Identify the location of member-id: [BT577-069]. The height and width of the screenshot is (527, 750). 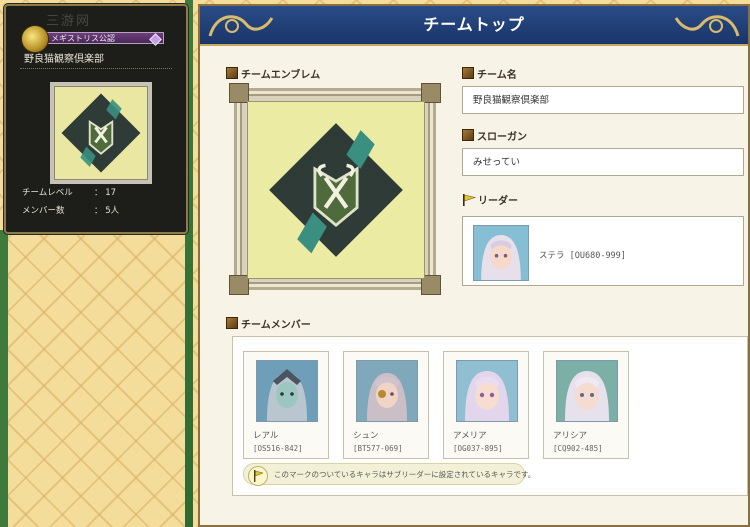
(378, 448).